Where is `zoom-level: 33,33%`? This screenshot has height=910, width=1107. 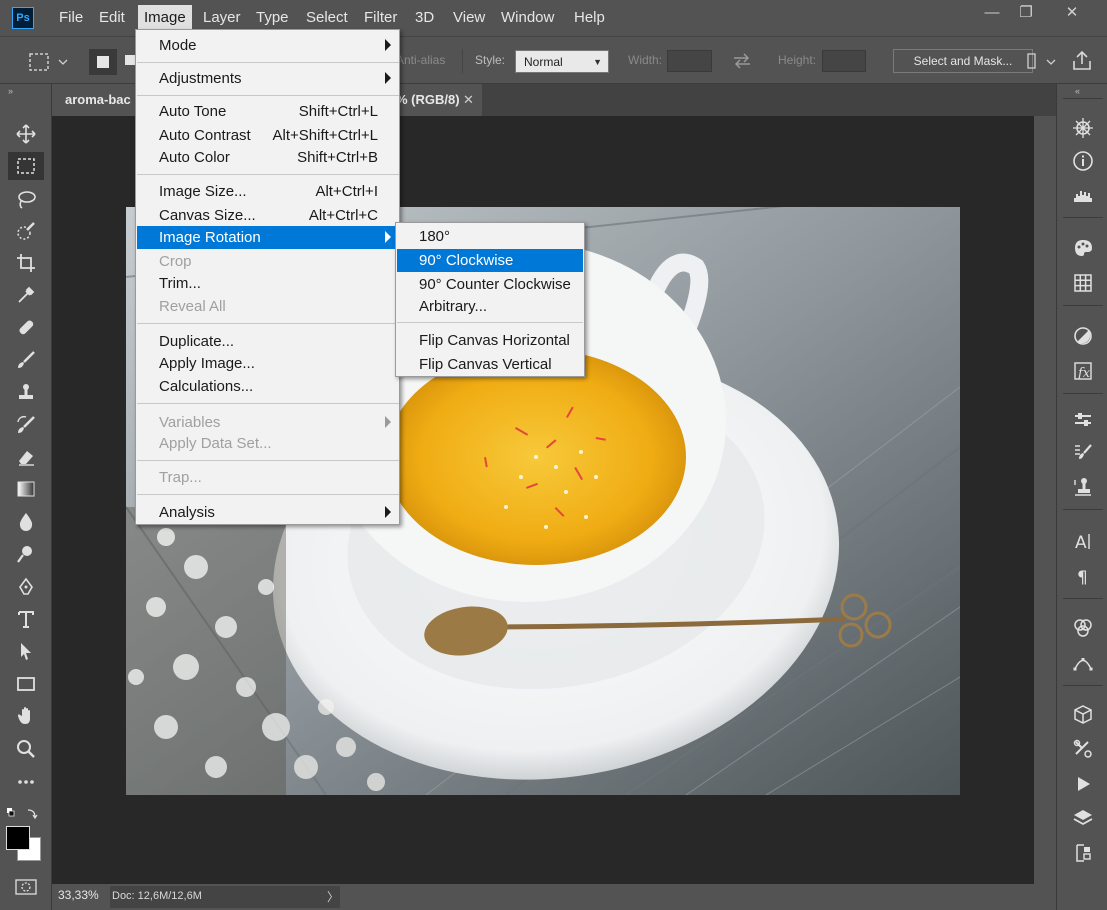
zoom-level: 33,33% is located at coordinates (78, 895).